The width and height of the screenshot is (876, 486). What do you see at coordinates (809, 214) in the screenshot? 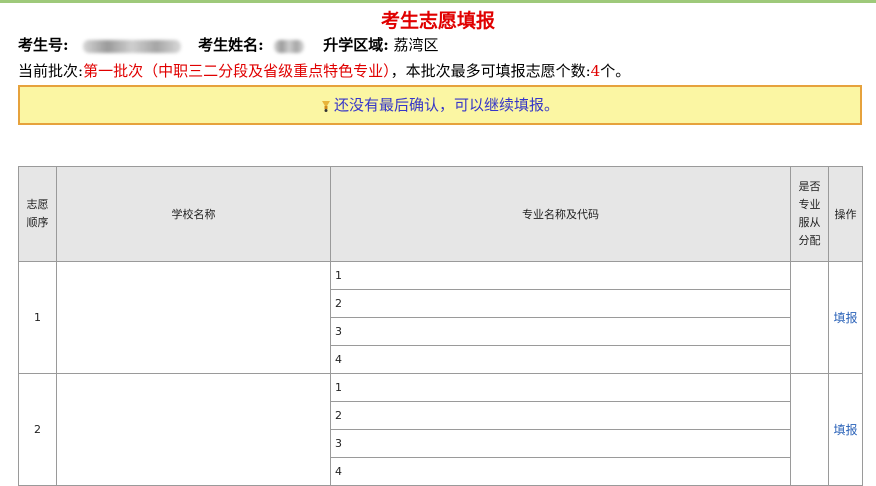
I see `header-obey: 是否 专业 服从 分配` at bounding box center [809, 214].